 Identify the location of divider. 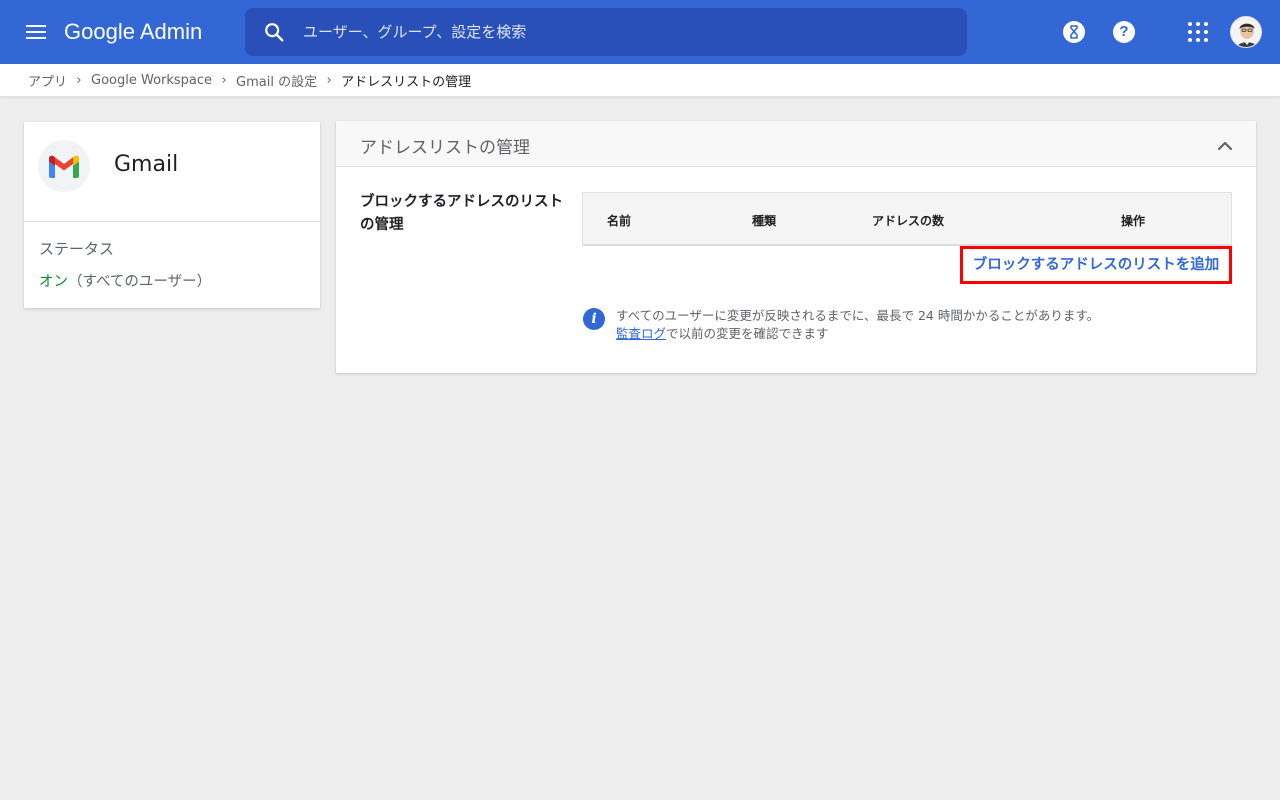
(172, 221).